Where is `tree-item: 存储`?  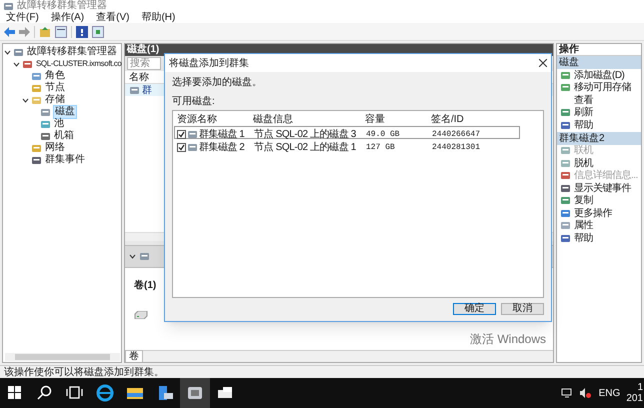
tree-item: 存储 is located at coordinates (55, 100).